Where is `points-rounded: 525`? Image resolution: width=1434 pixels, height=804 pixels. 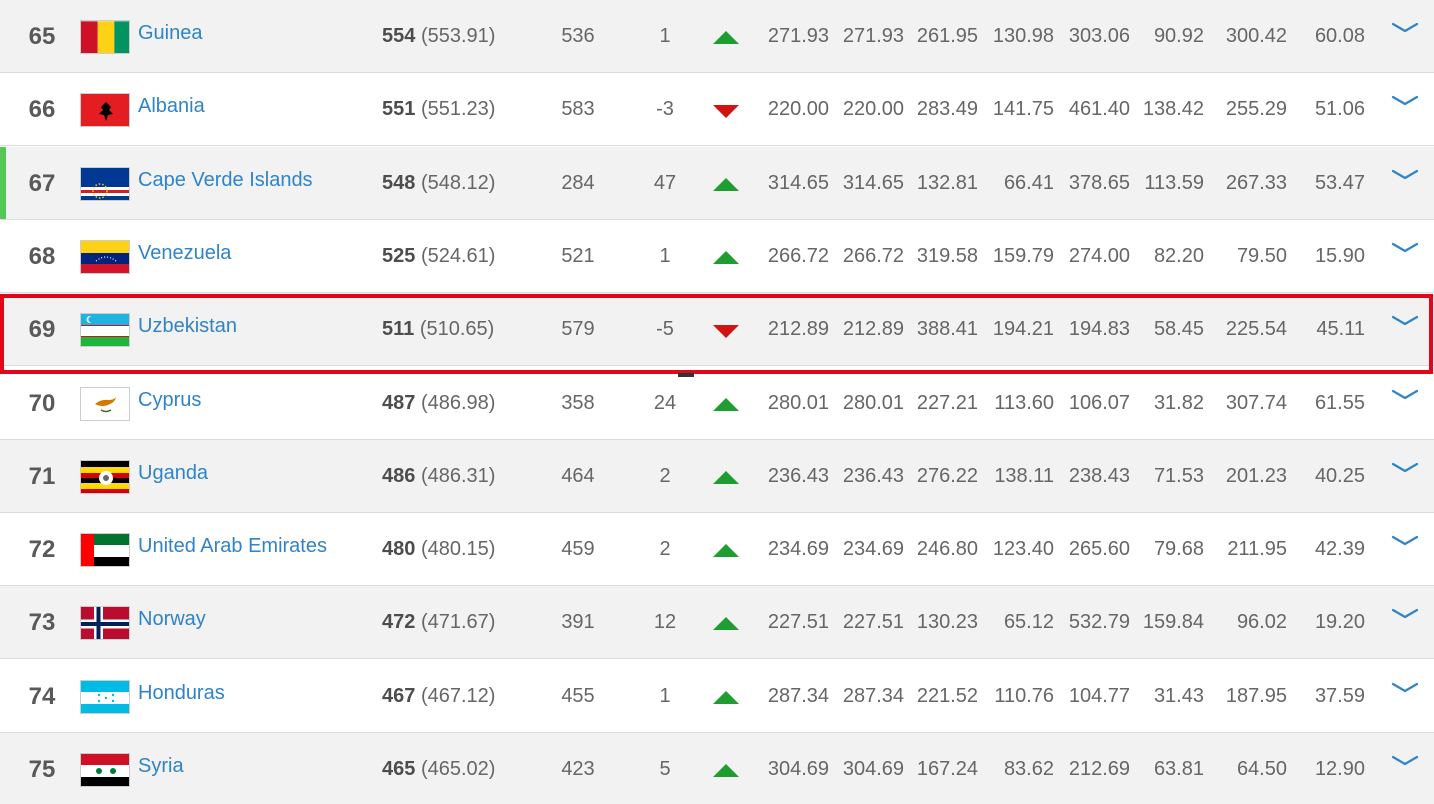
points-rounded: 525 is located at coordinates (399, 255).